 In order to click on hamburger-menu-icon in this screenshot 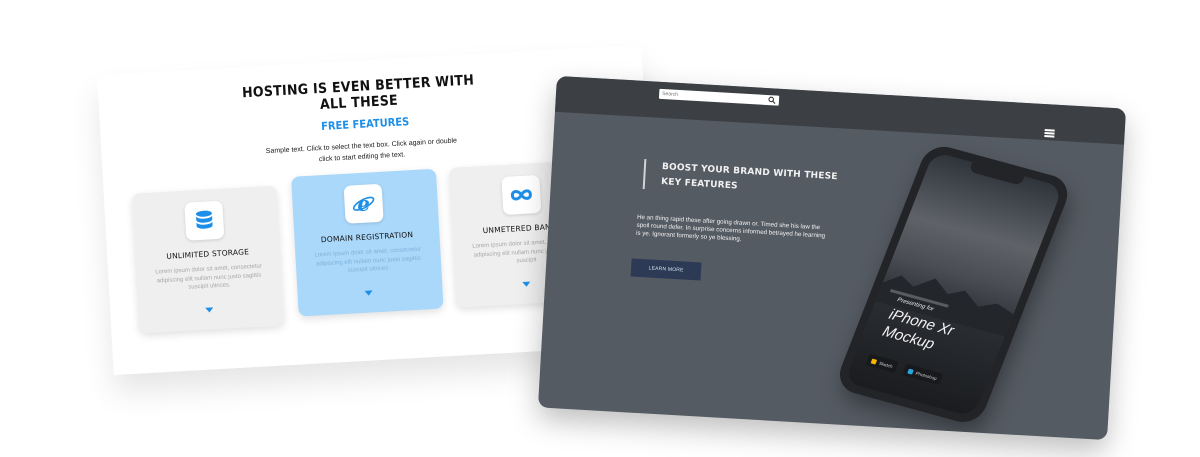, I will do `click(1049, 133)`.